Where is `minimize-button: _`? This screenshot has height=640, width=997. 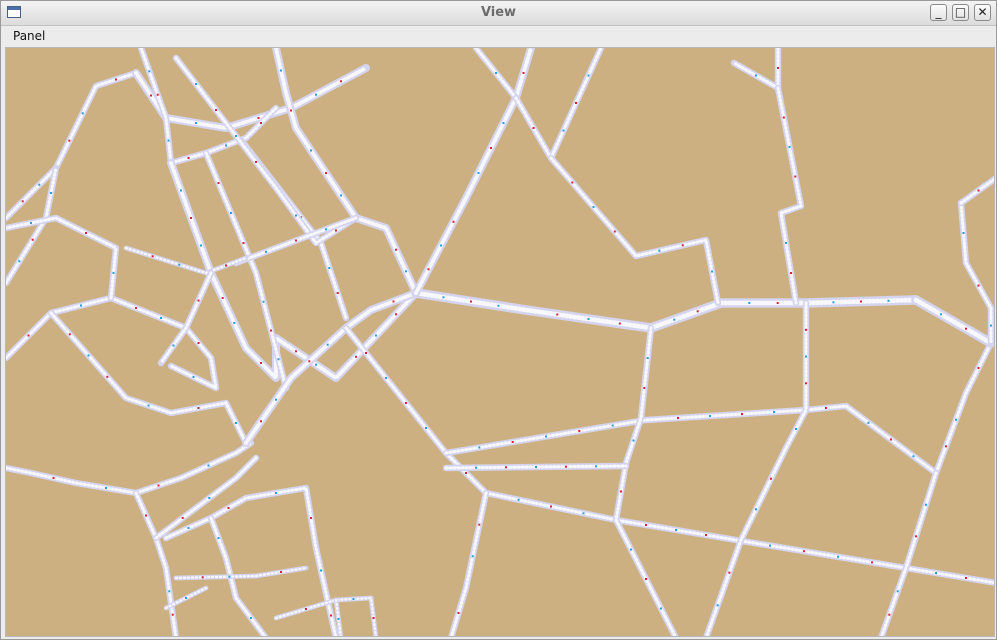
minimize-button: _ is located at coordinates (938, 12).